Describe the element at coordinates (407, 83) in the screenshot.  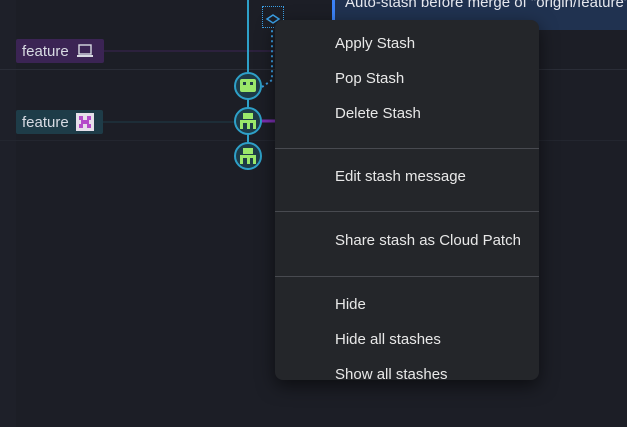
I see `menu-item-pop-stash: Pop Stash` at that location.